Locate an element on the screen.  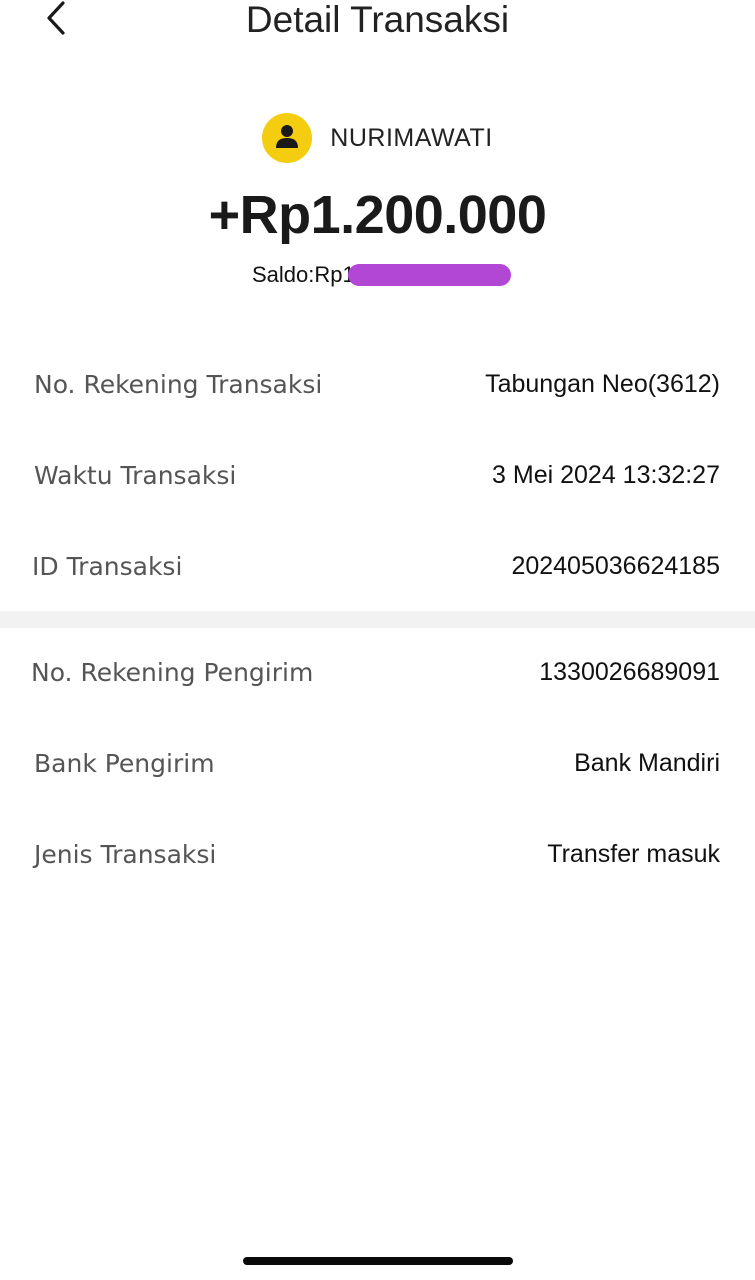
sender-info: NURIMAWATI is located at coordinates (377, 138).